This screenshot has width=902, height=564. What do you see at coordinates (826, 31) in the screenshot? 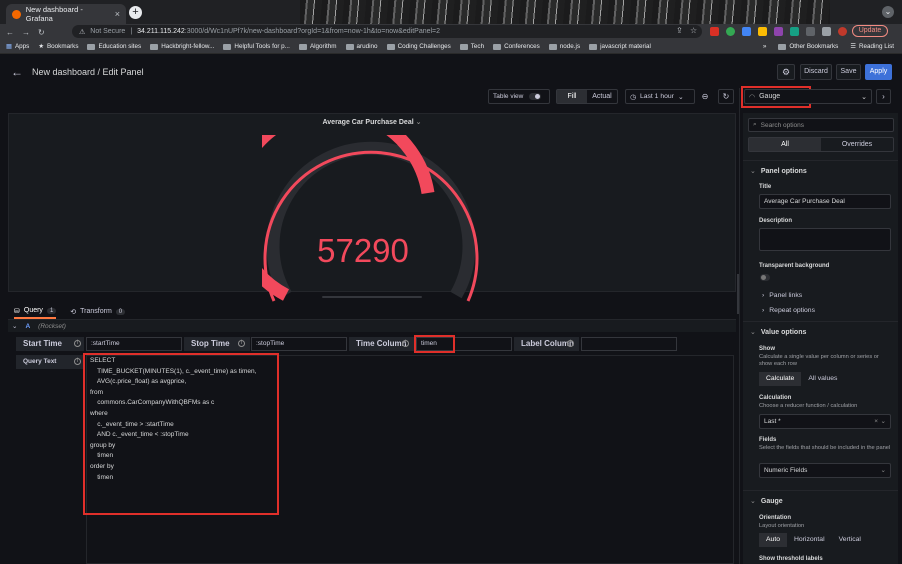
I see `puzzle-extensions-icon` at bounding box center [826, 31].